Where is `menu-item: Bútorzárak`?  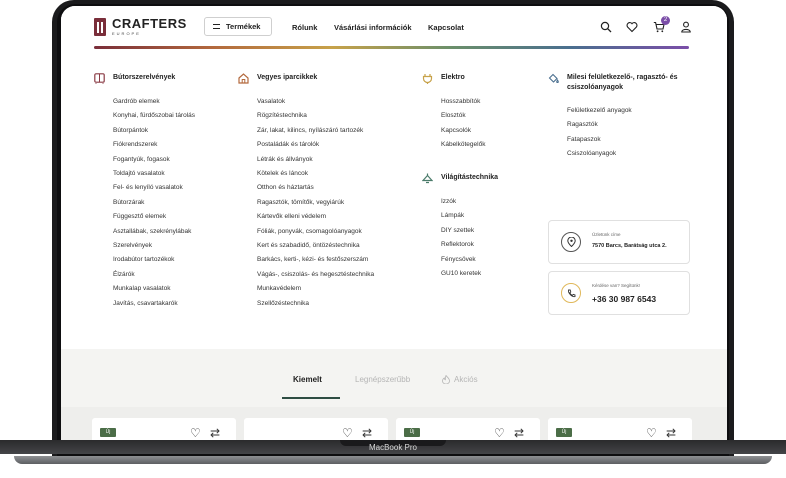
menu-item: Bútorzárak is located at coordinates (154, 203).